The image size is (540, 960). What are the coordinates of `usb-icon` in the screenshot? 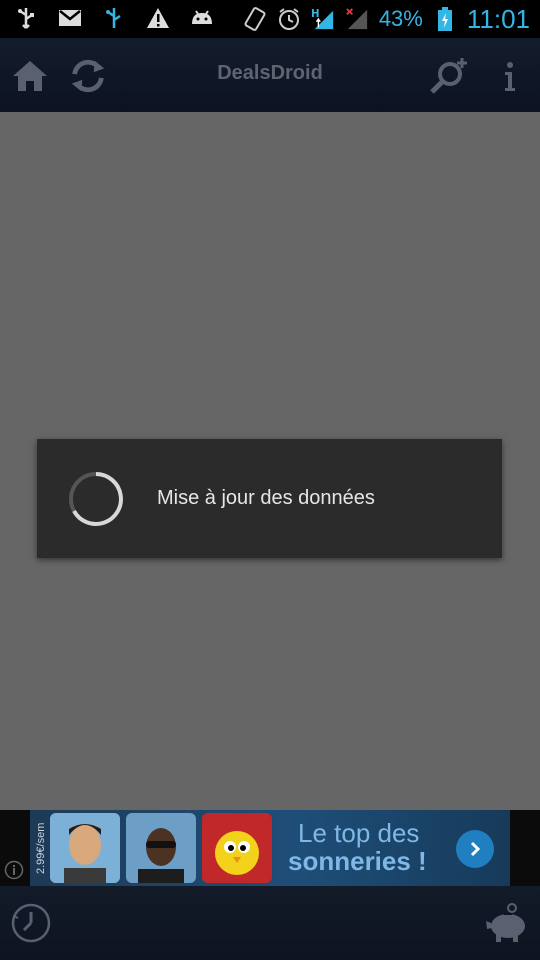 It's located at (26, 18).